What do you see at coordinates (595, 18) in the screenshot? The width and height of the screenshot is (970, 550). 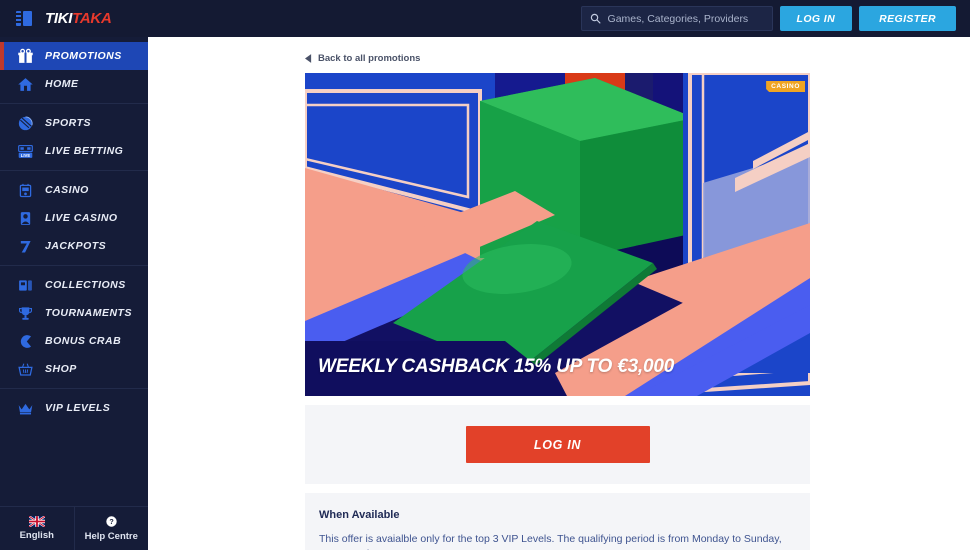 I see `search-icon` at bounding box center [595, 18].